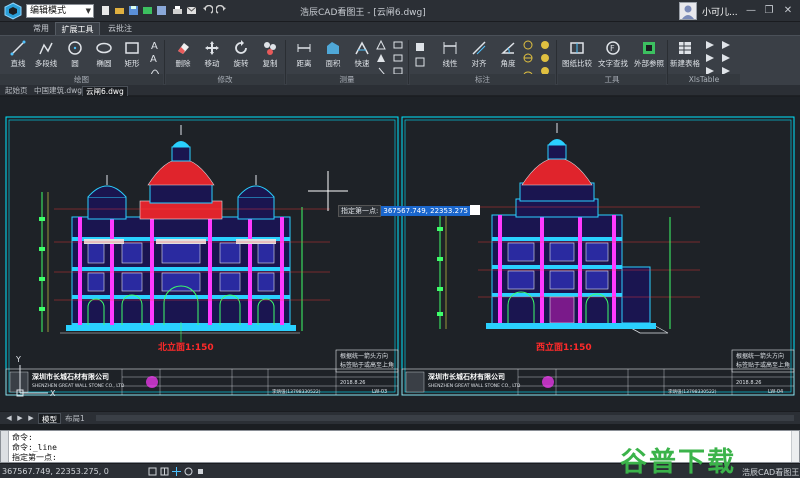  What do you see at coordinates (508, 55) in the screenshot?
I see `angle-dim-button: 角度` at bounding box center [508, 55].